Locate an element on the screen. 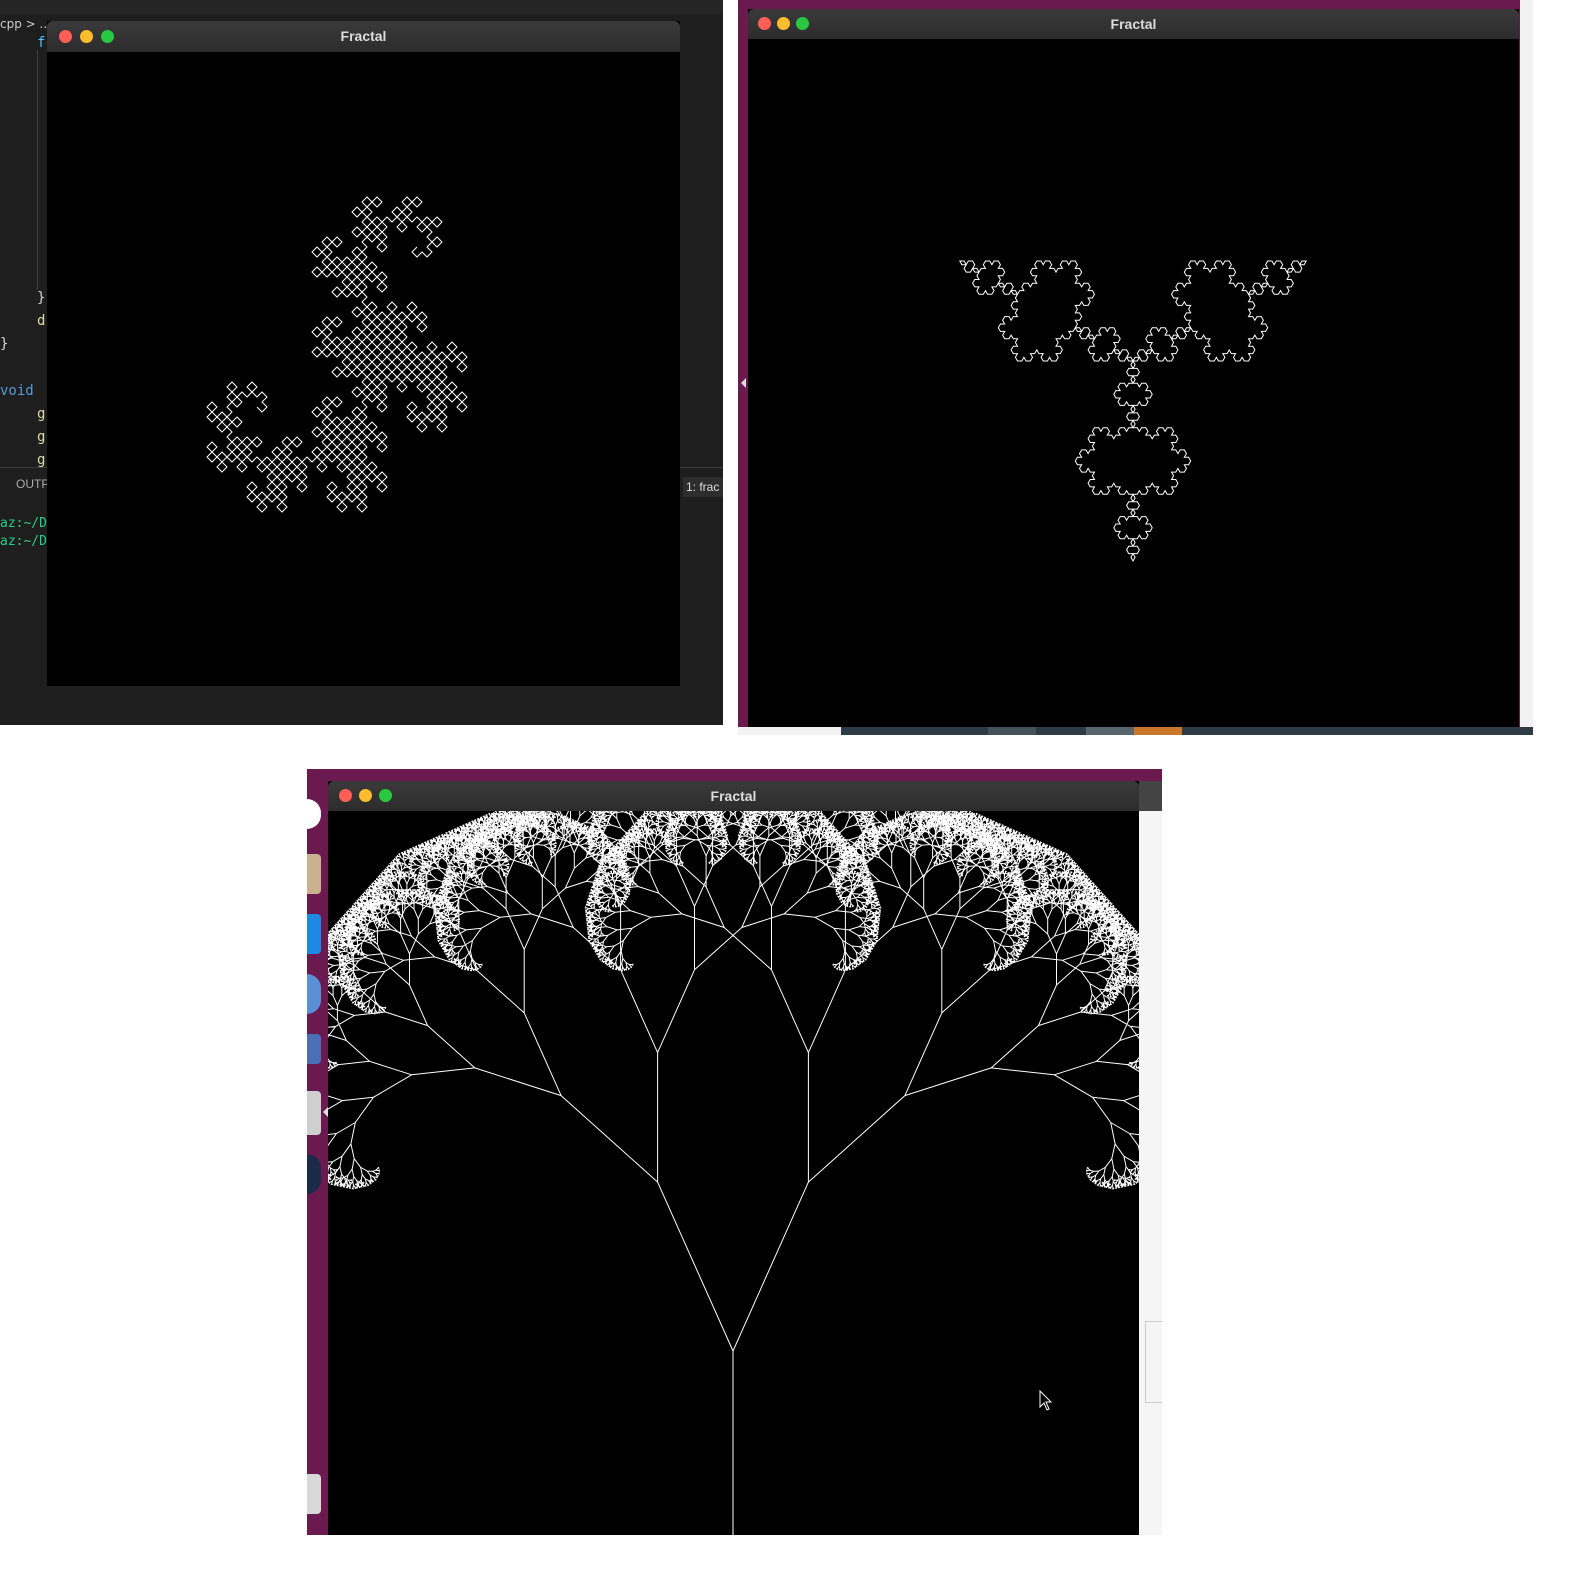 Image resolution: width=1572 pixels, height=1572 pixels. editor-tab-bar is located at coordinates (361, 7).